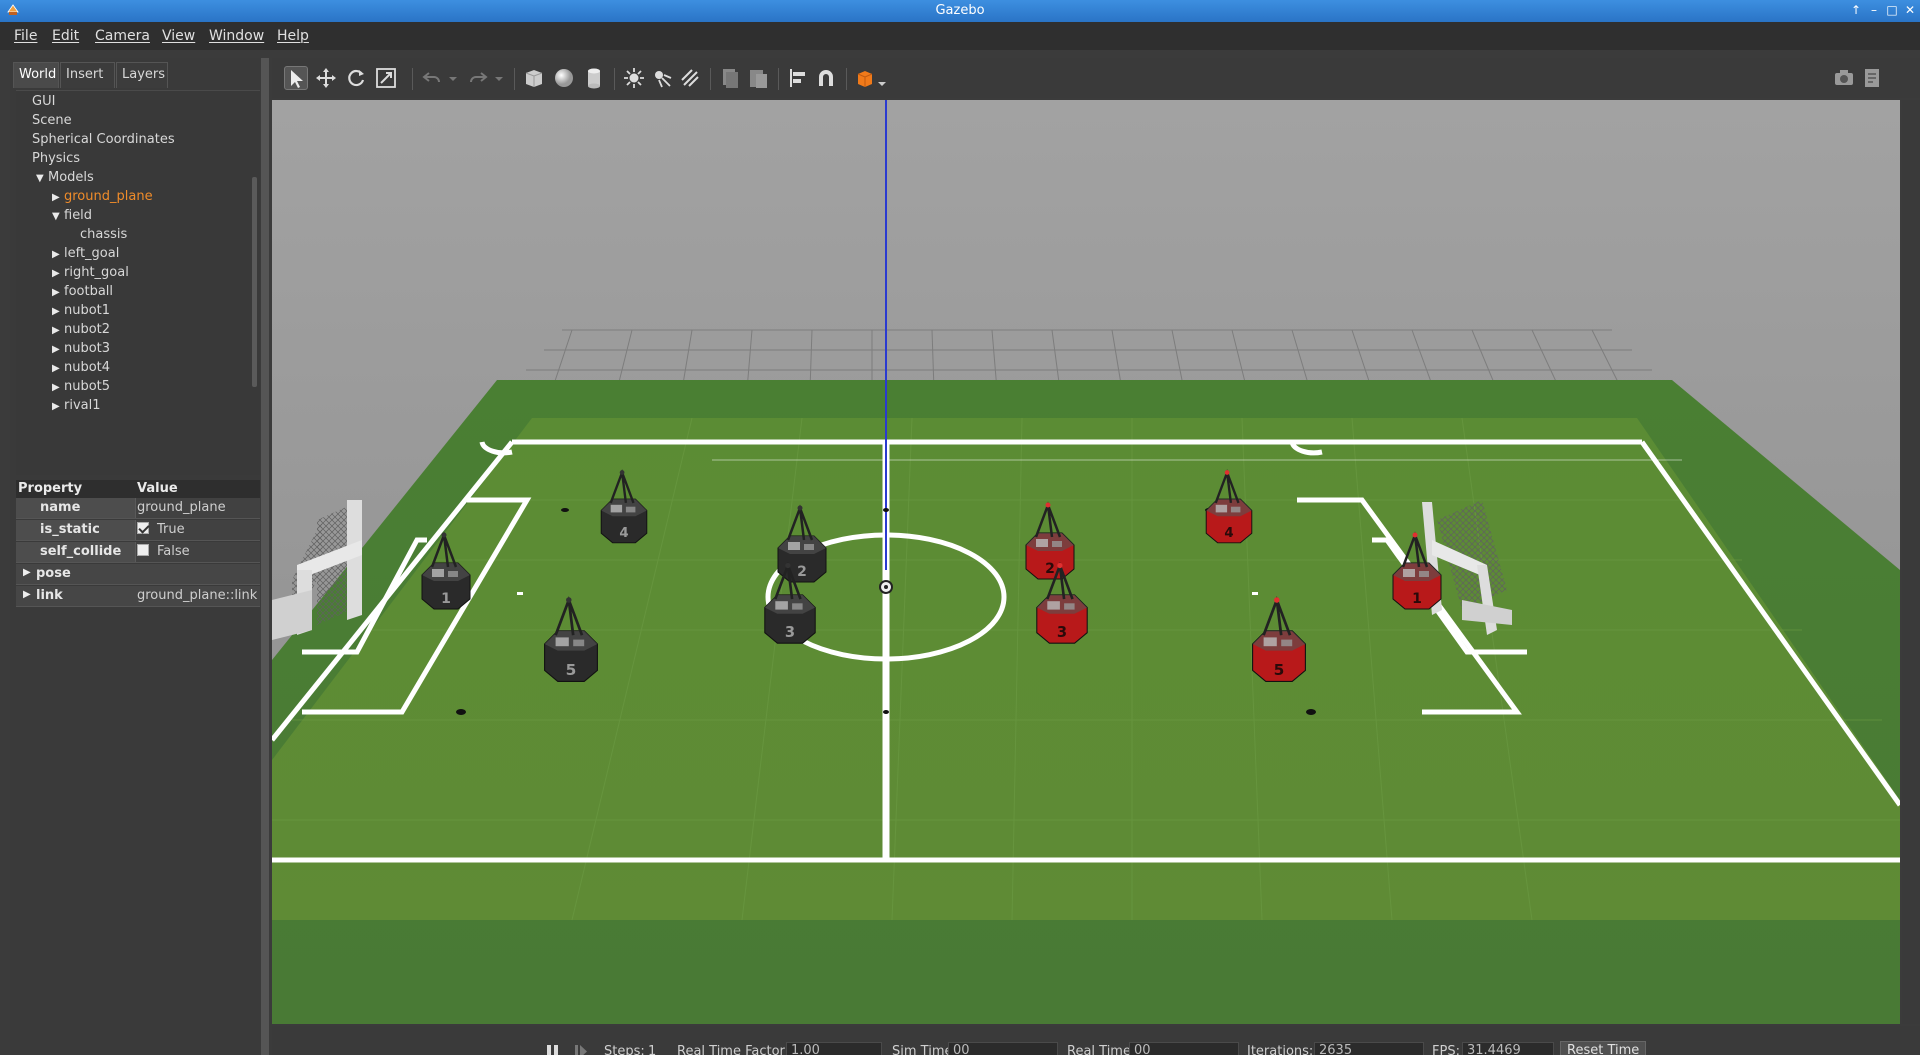 The height and width of the screenshot is (1055, 1920). Describe the element at coordinates (37, 103) in the screenshot. I see `tree-item-gui: GUI` at that location.